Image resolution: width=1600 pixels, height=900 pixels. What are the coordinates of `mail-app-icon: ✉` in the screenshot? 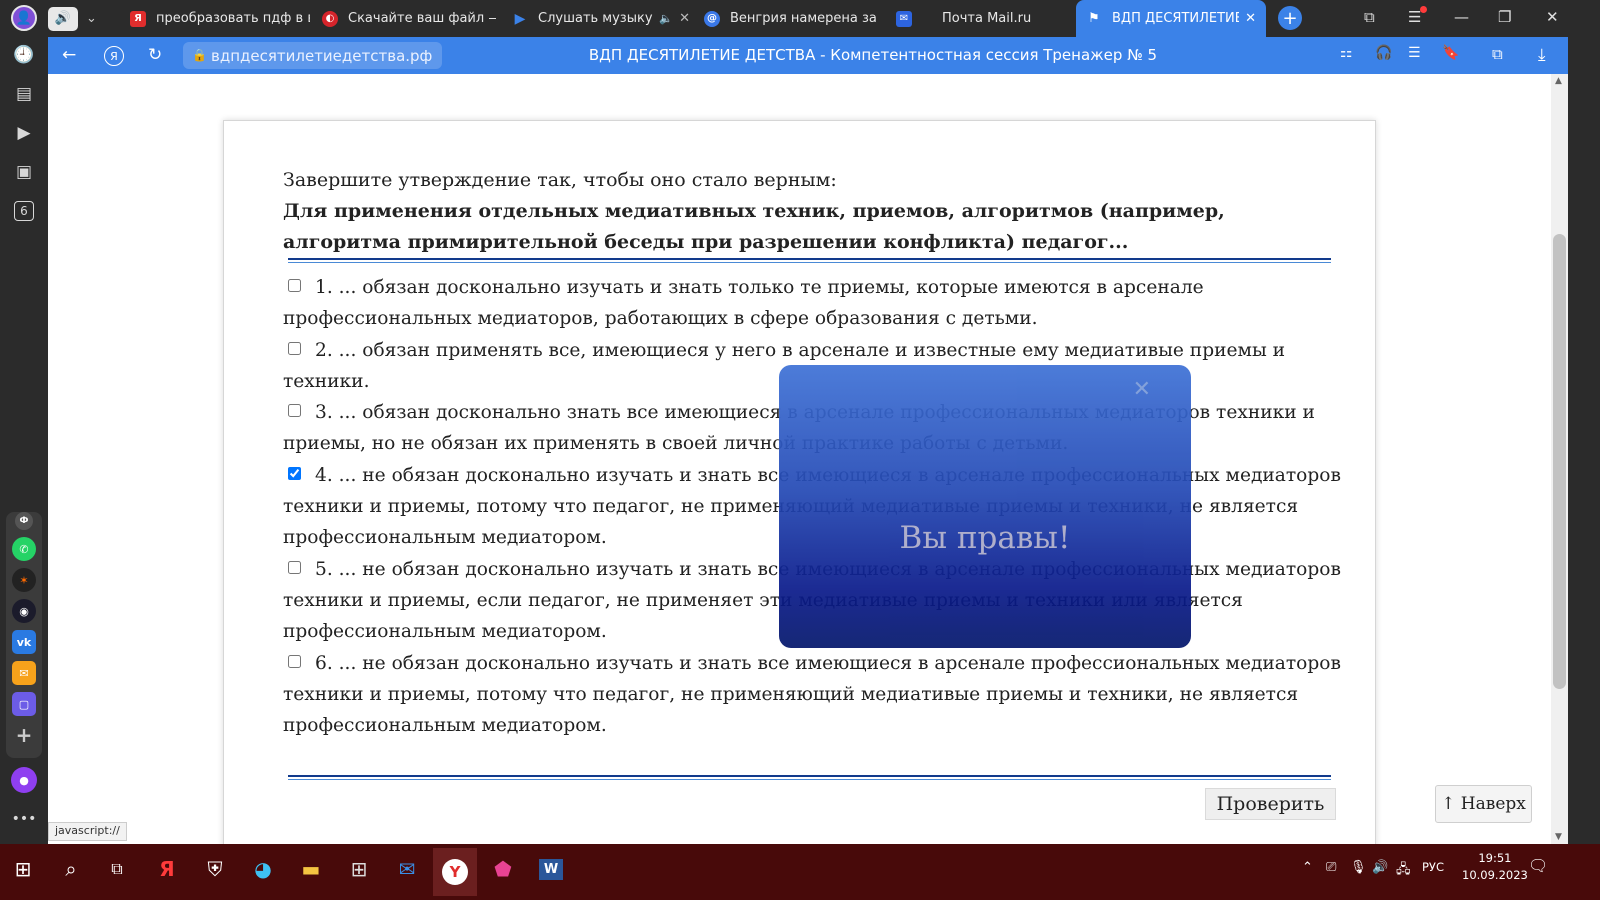 It's located at (24, 673).